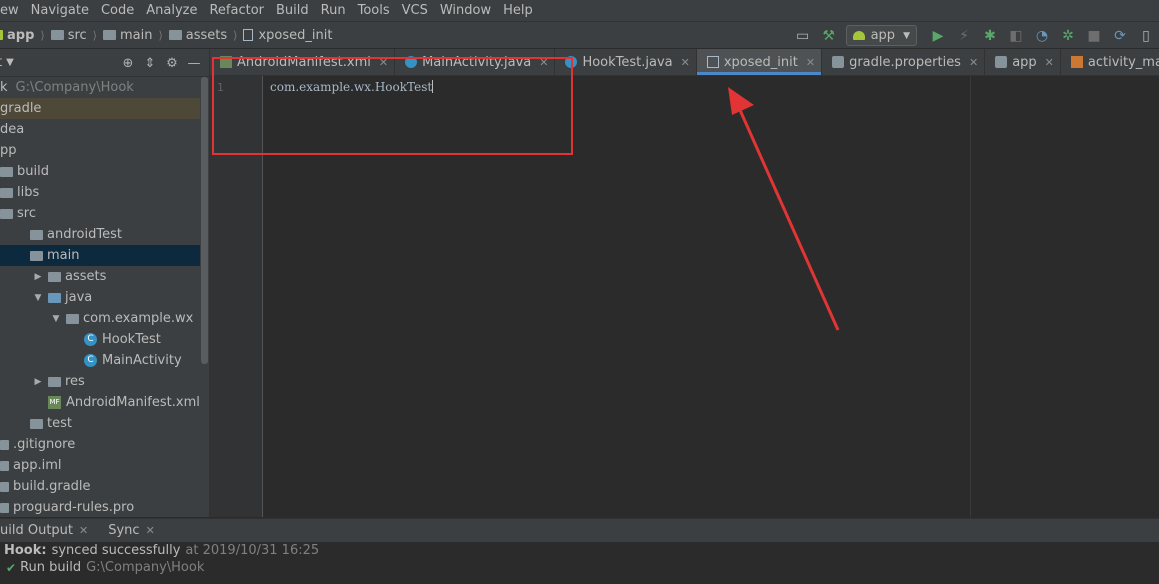  What do you see at coordinates (295, 35) in the screenshot?
I see `breadcrumb-xposed-init: xposed_init` at bounding box center [295, 35].